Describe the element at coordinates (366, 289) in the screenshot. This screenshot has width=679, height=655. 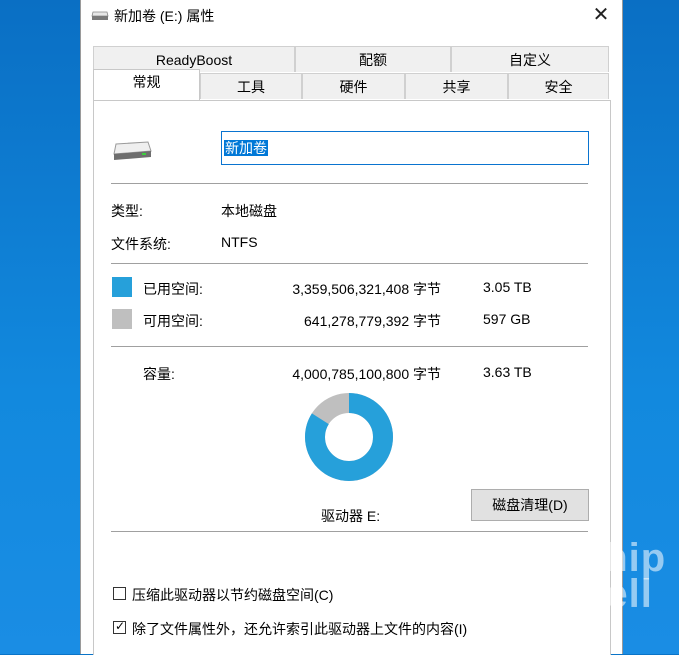
I see `used-space-bytes: 3,359,506,321,408 字节` at that location.